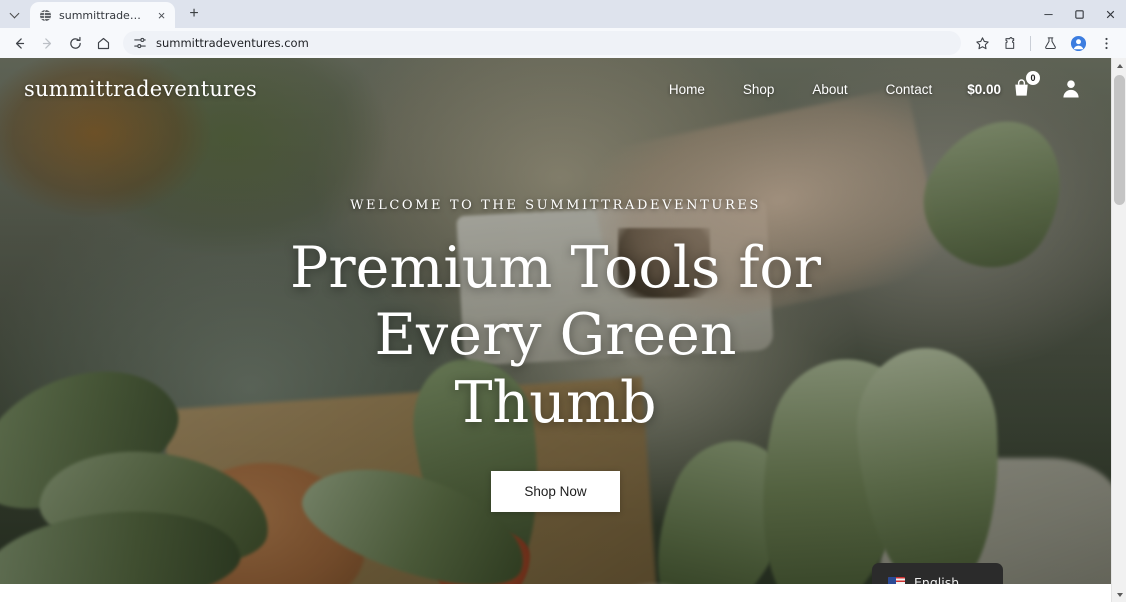 The width and height of the screenshot is (1126, 602). Describe the element at coordinates (1118, 330) in the screenshot. I see `page-scrollbar` at that location.